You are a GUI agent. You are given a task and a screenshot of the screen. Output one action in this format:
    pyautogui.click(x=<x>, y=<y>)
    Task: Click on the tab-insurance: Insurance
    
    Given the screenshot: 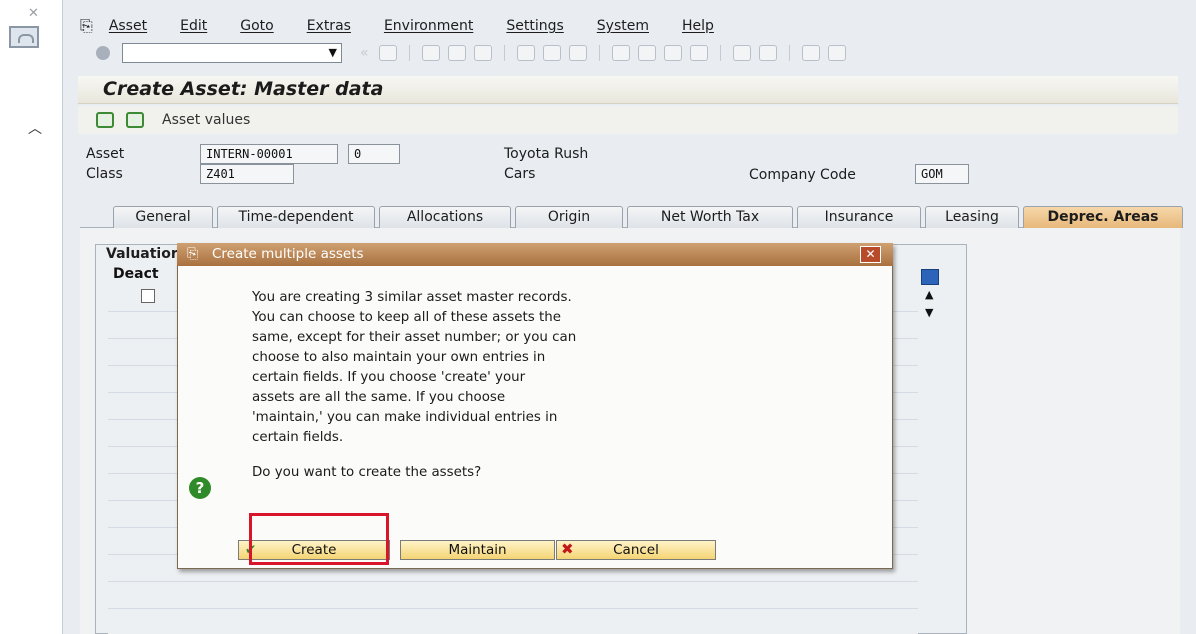 What is the action you would take?
    pyautogui.click(x=859, y=217)
    